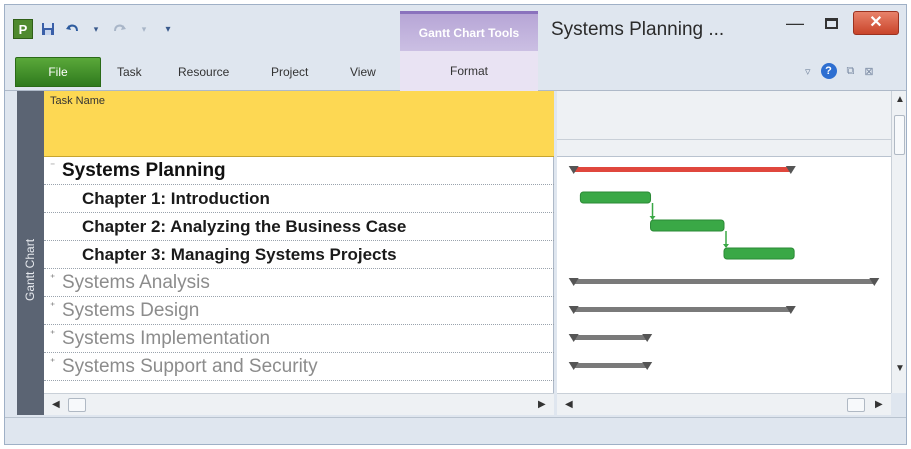 This screenshot has width=911, height=449. I want to click on ribbon-right-controls: ▿ ? ⧉ ⊠, so click(839, 71).